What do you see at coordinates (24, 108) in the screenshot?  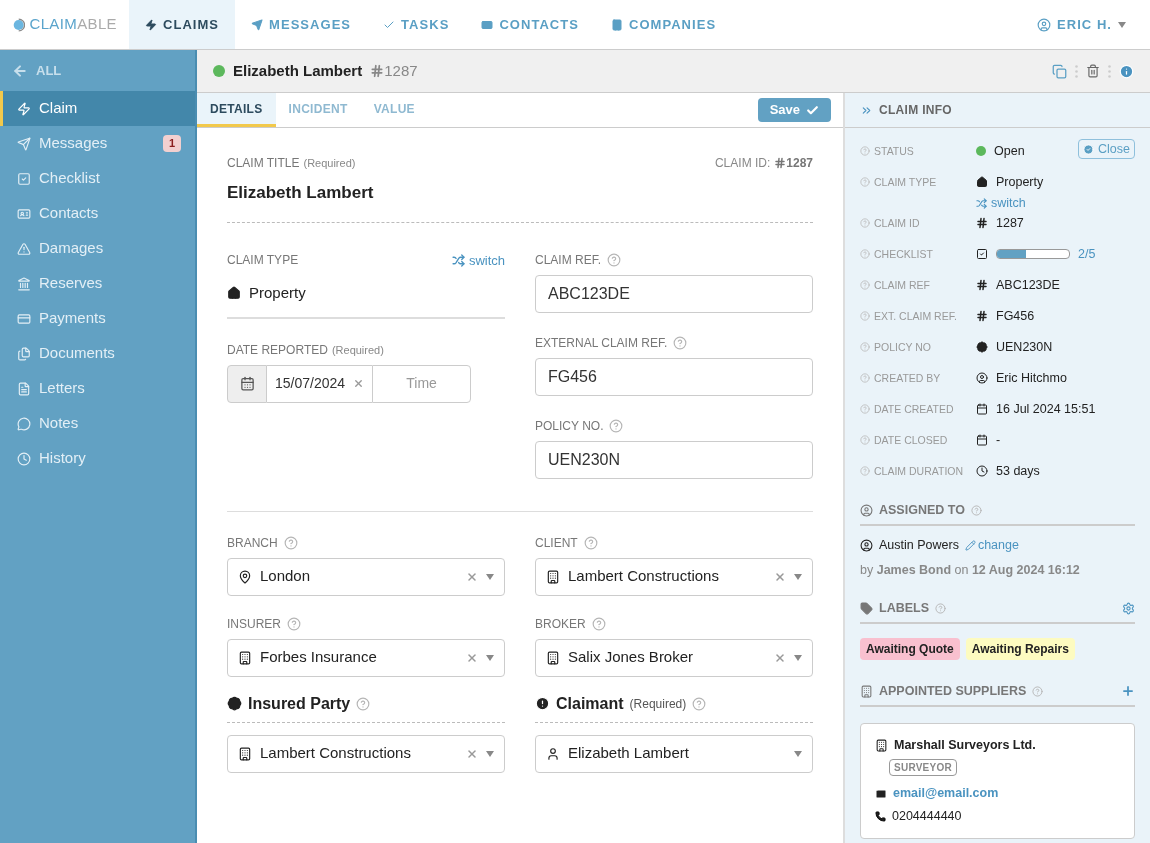 I see `bolt-icon` at bounding box center [24, 108].